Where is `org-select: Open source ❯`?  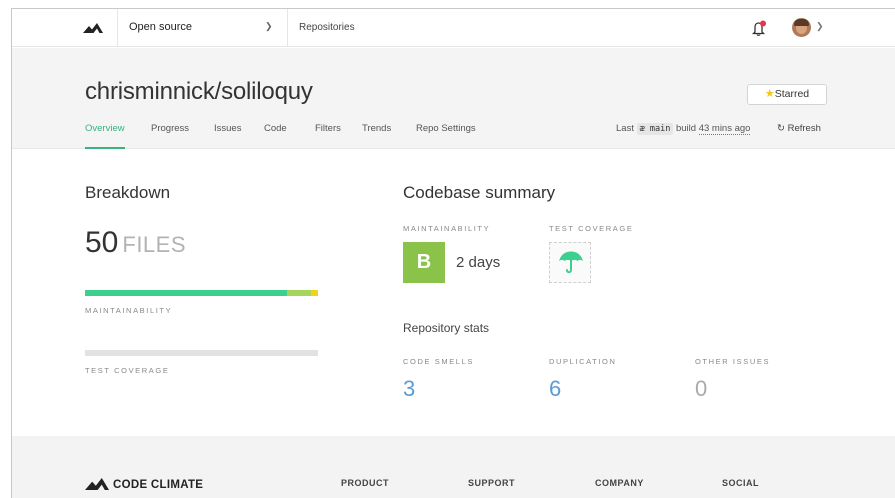 org-select: Open source ❯ is located at coordinates (203, 28).